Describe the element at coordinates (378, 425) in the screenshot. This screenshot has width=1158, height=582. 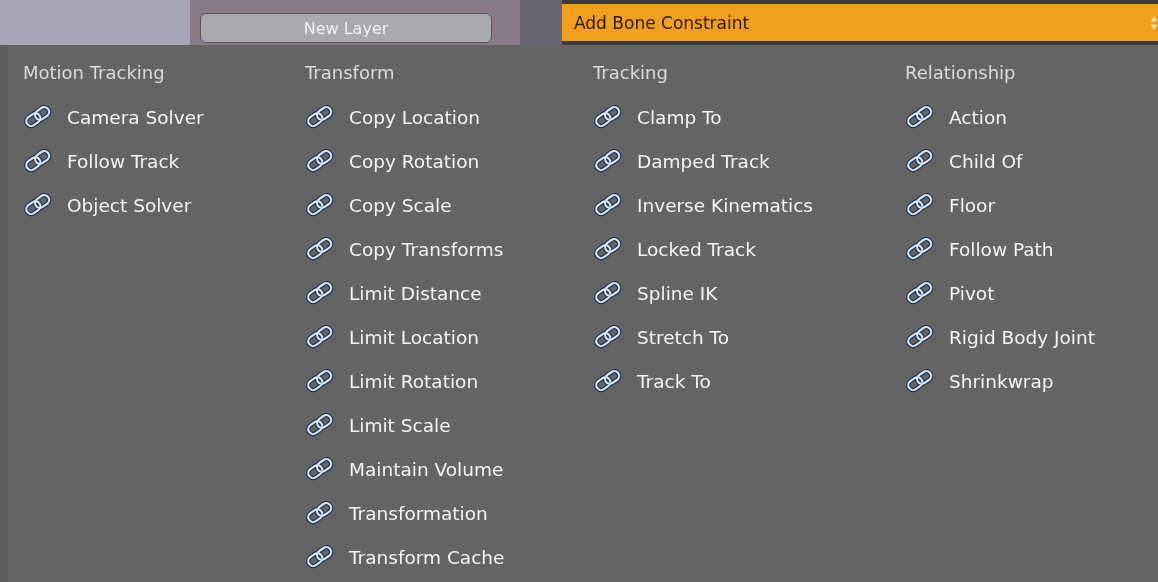
I see `menu-item: Limit Scale` at that location.